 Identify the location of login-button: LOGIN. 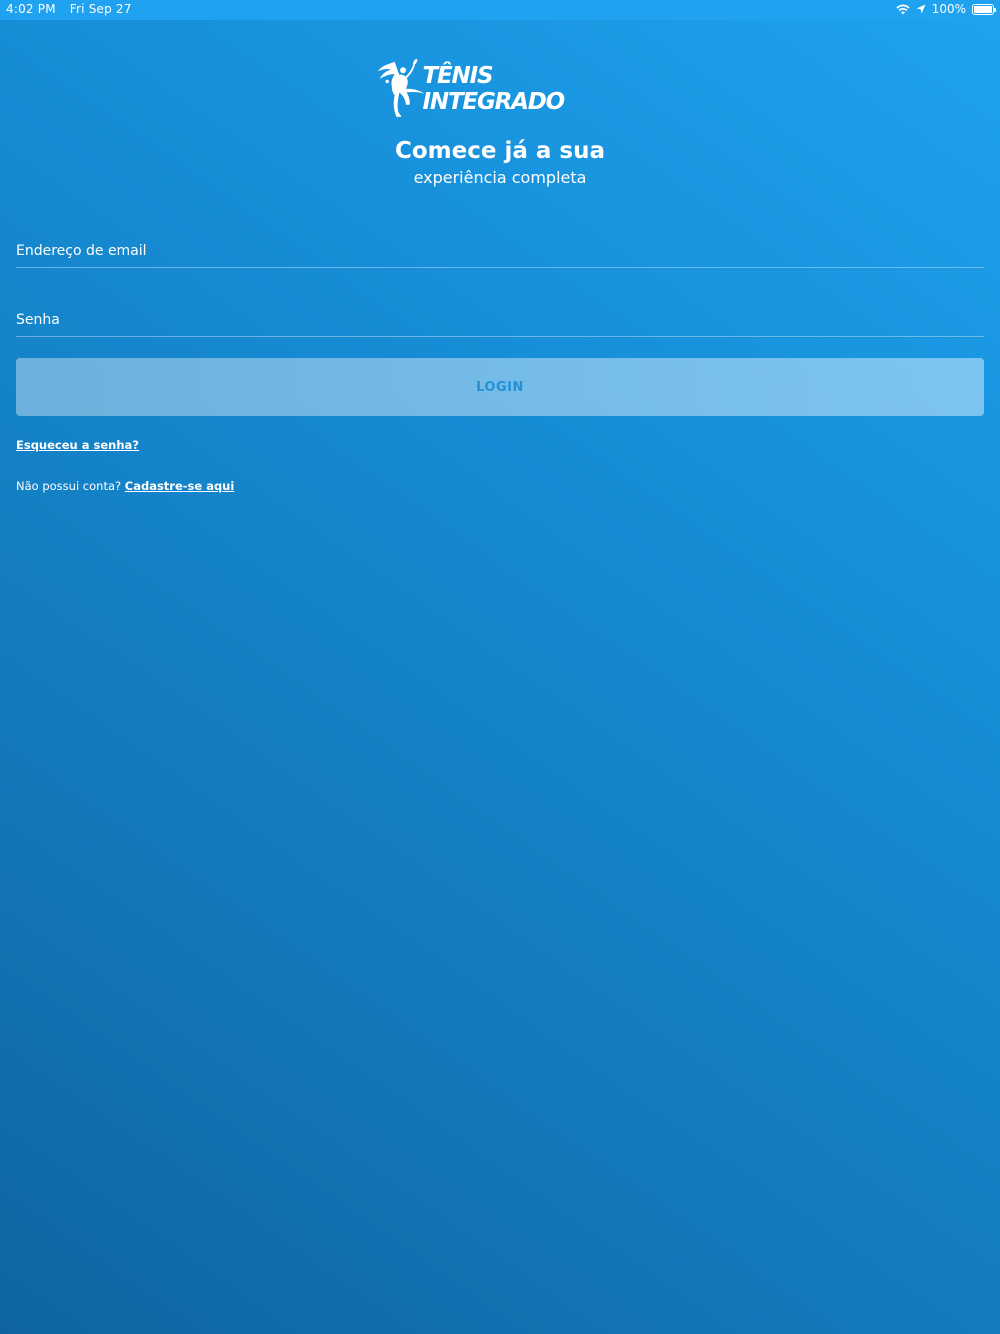
(500, 387).